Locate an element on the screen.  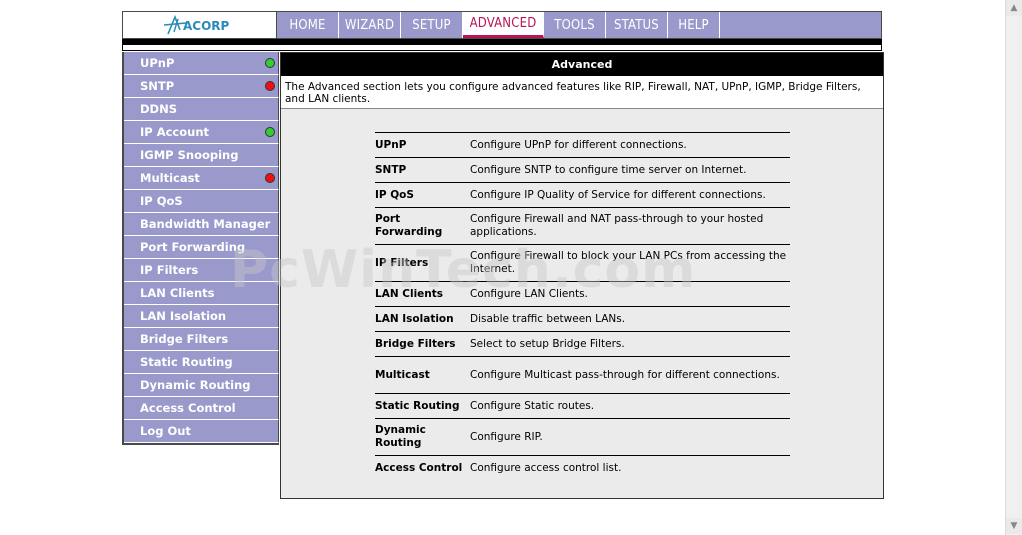
feature-desc: Configure LAN Clients. is located at coordinates (630, 294).